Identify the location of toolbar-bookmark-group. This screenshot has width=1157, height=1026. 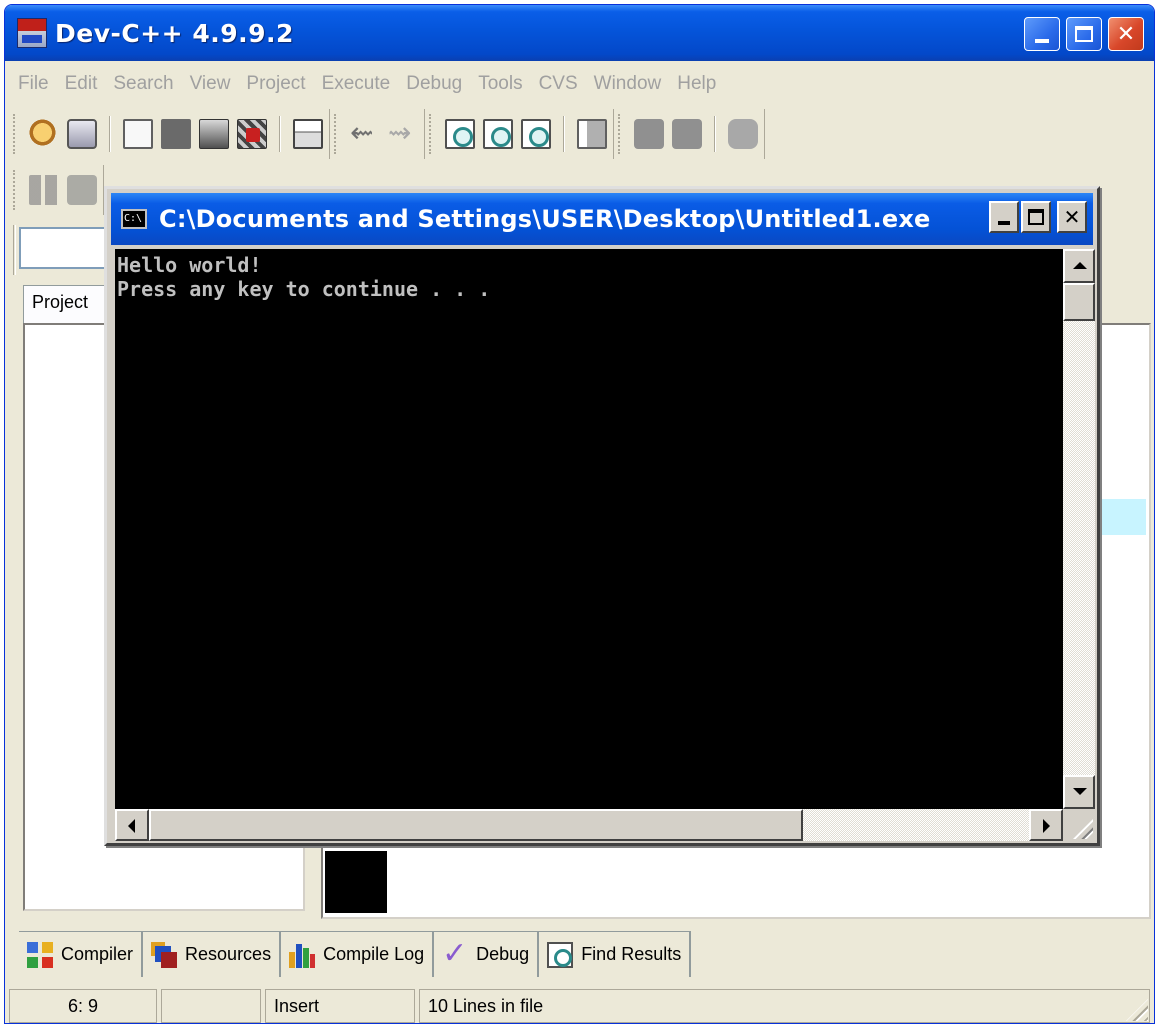
(689, 134).